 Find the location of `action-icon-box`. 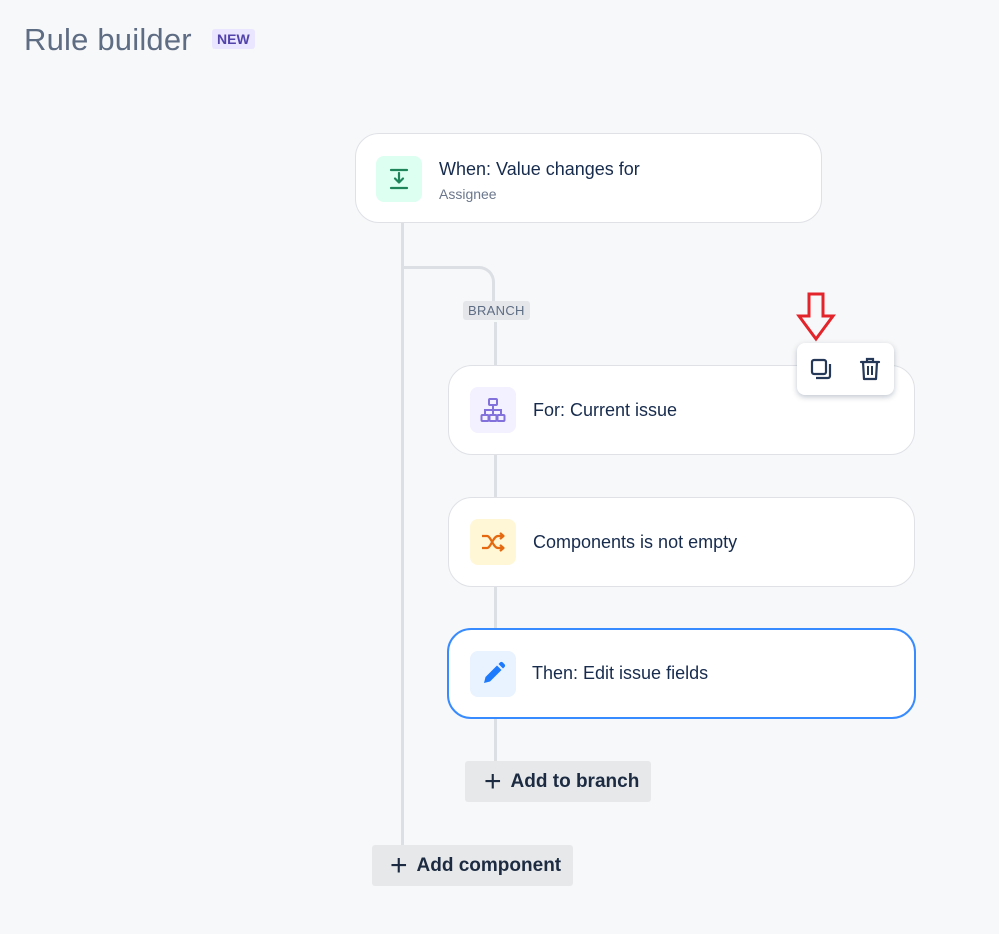

action-icon-box is located at coordinates (493, 674).